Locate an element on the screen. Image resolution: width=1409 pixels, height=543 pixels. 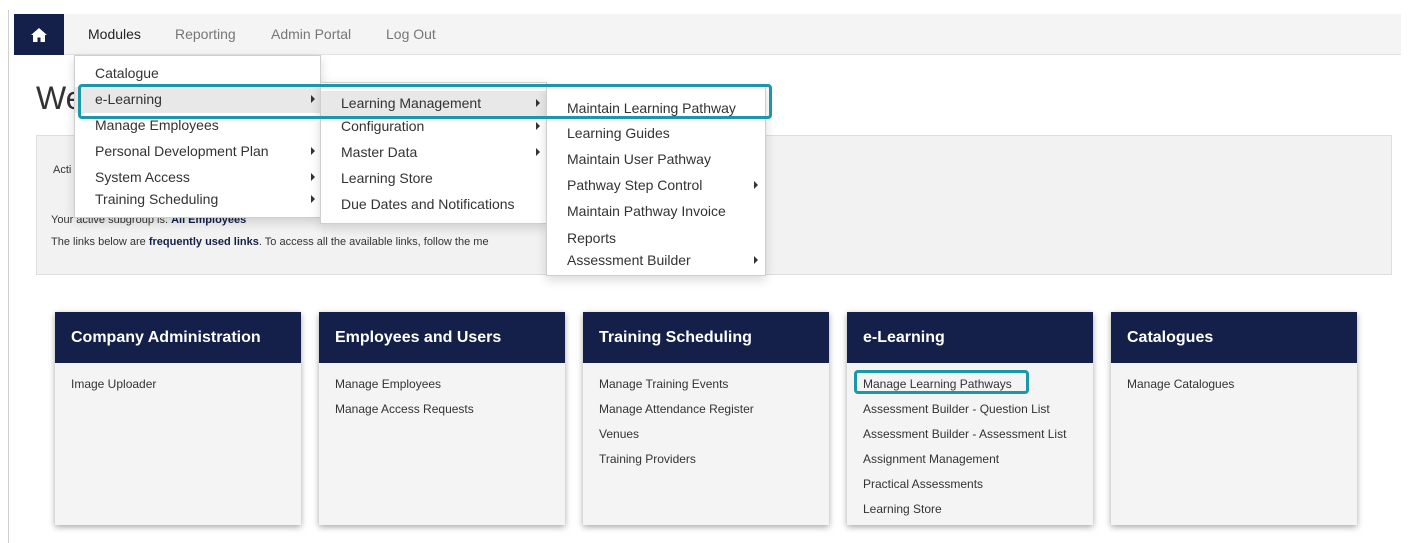
card-link: Learning Store is located at coordinates (970, 511).